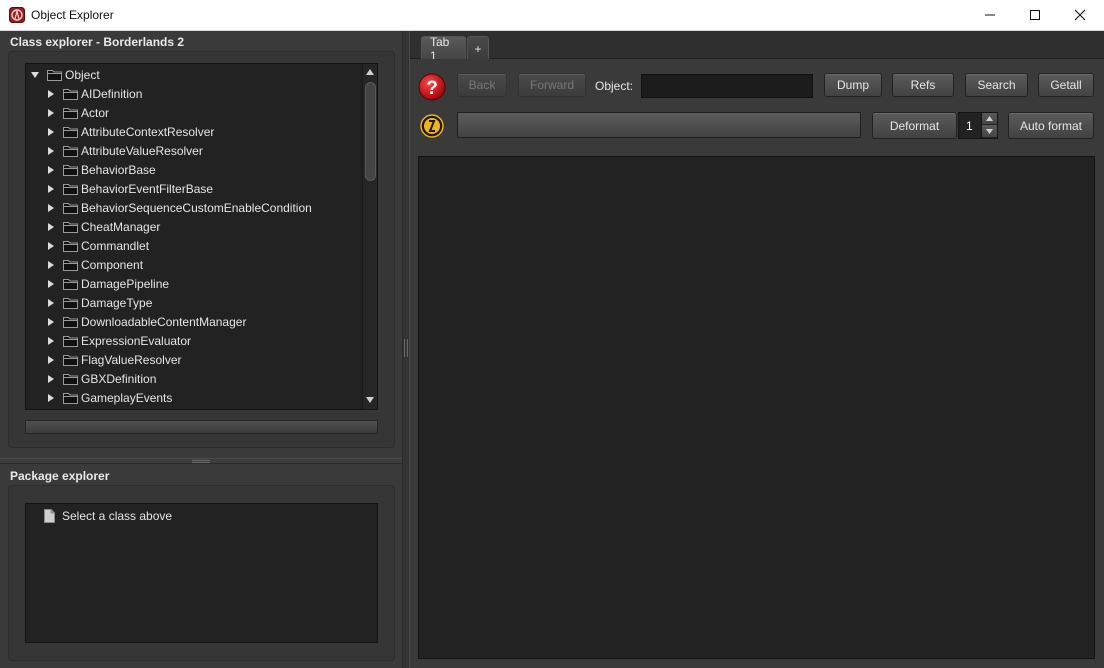 The height and width of the screenshot is (668, 1104). What do you see at coordinates (969, 126) in the screenshot?
I see `spinner-value: 1` at bounding box center [969, 126].